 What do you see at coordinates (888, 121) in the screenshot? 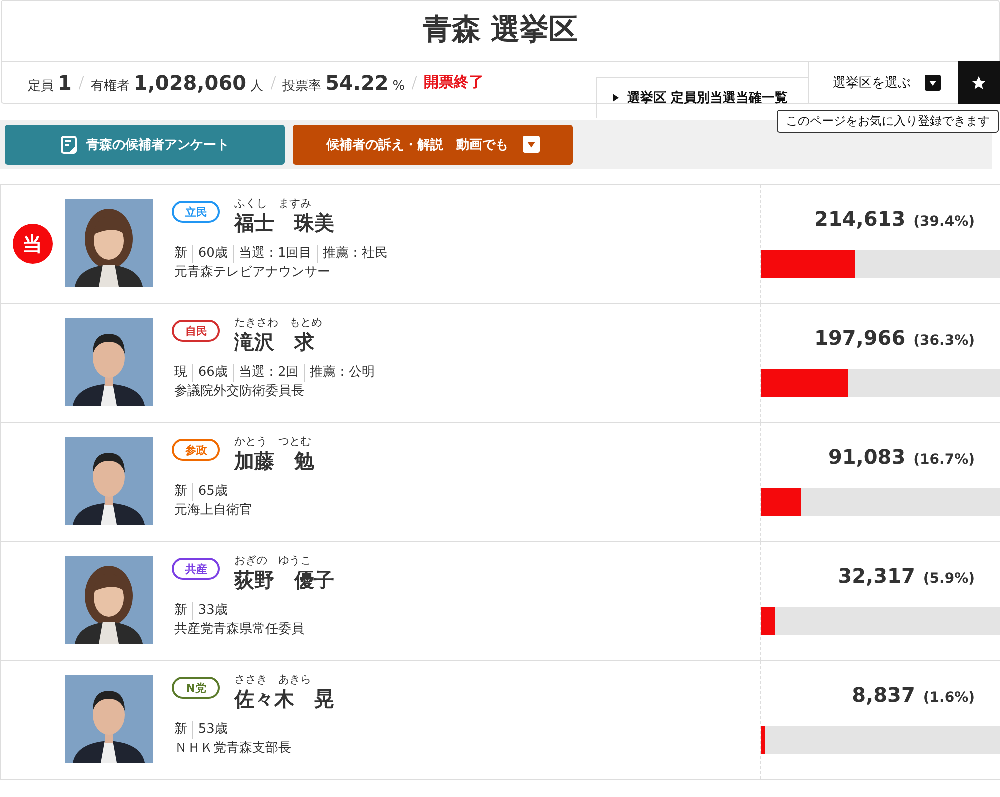
I see `tooltip: このページをお気に入り登録できます` at bounding box center [888, 121].